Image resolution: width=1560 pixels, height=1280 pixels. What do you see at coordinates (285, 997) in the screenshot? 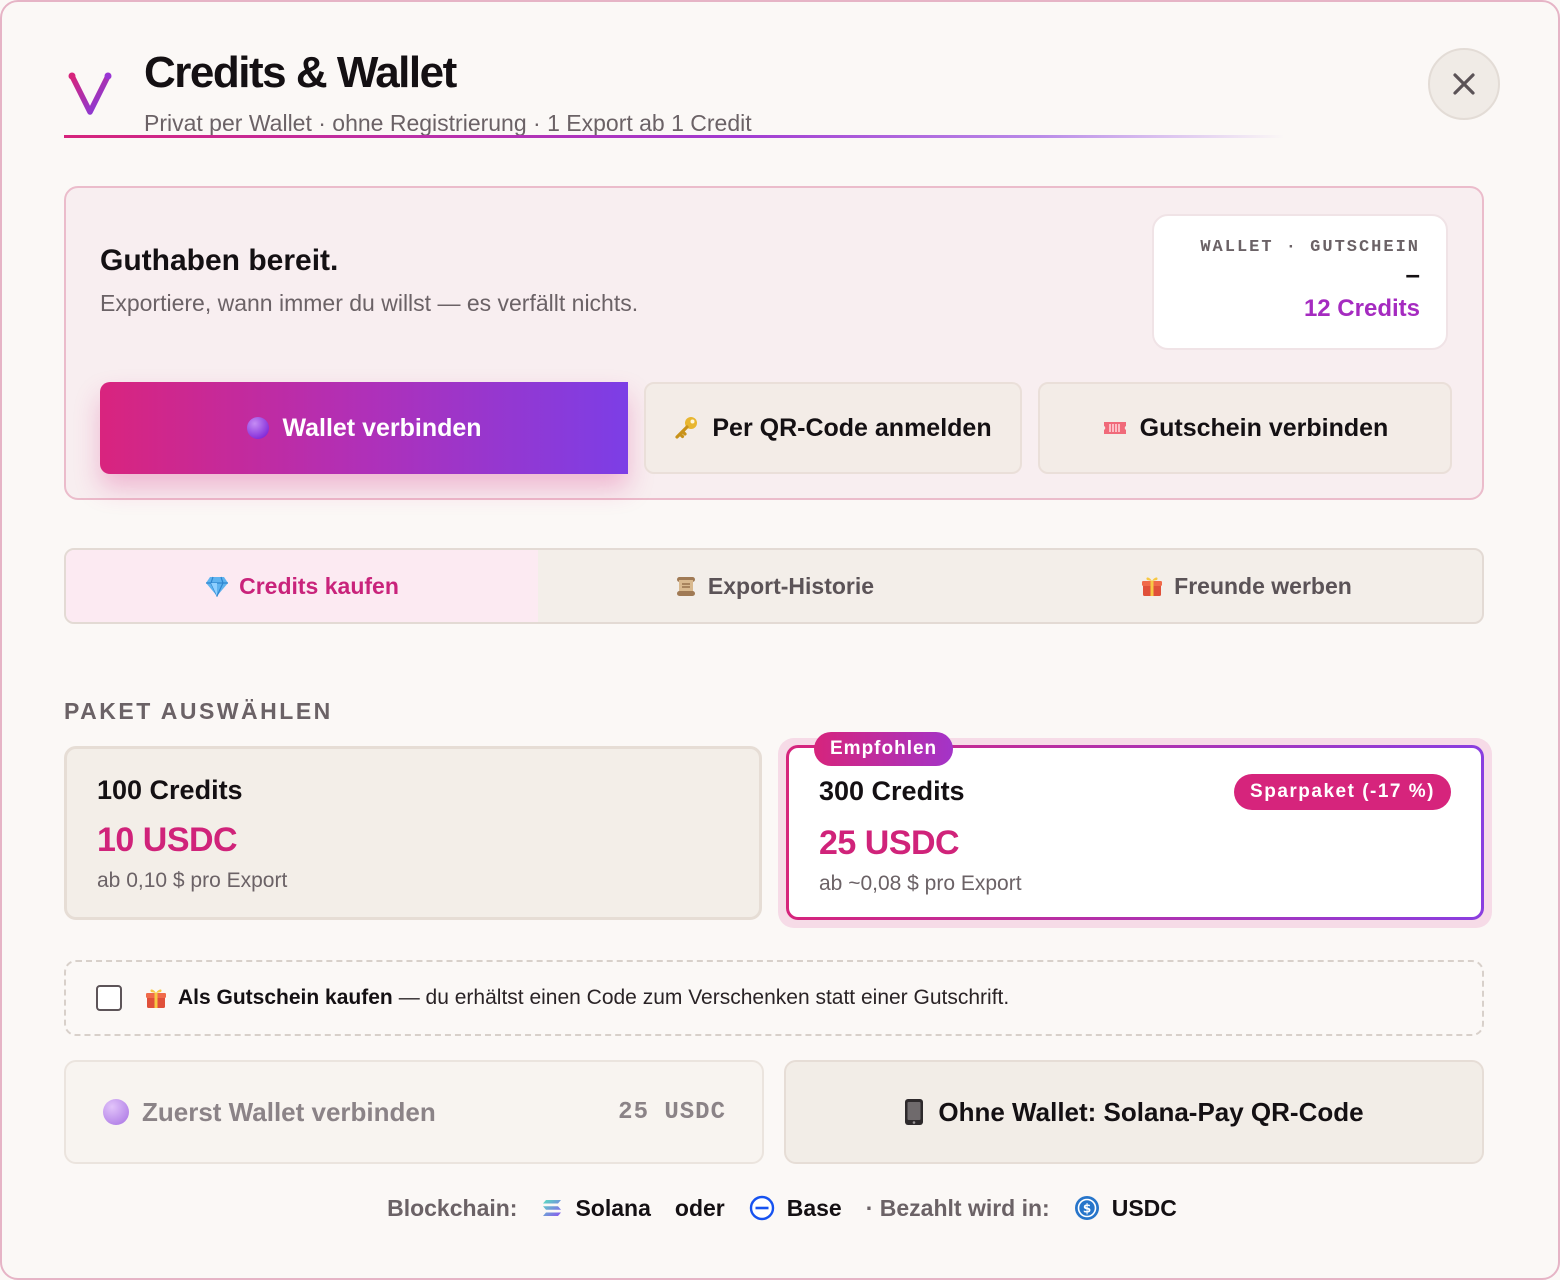
I see `gift-option-title: Als Gutschein kaufen` at bounding box center [285, 997].